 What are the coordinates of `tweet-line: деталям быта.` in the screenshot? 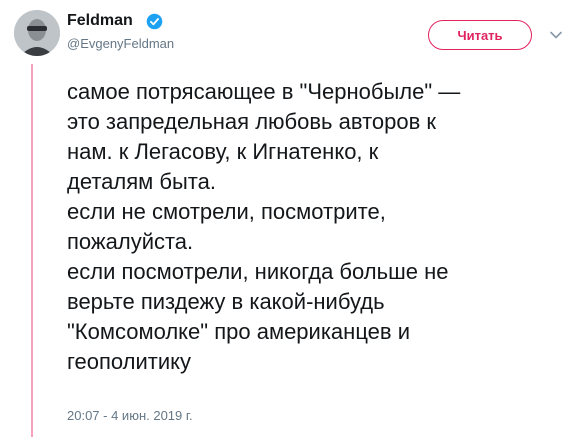 It's located at (141, 181).